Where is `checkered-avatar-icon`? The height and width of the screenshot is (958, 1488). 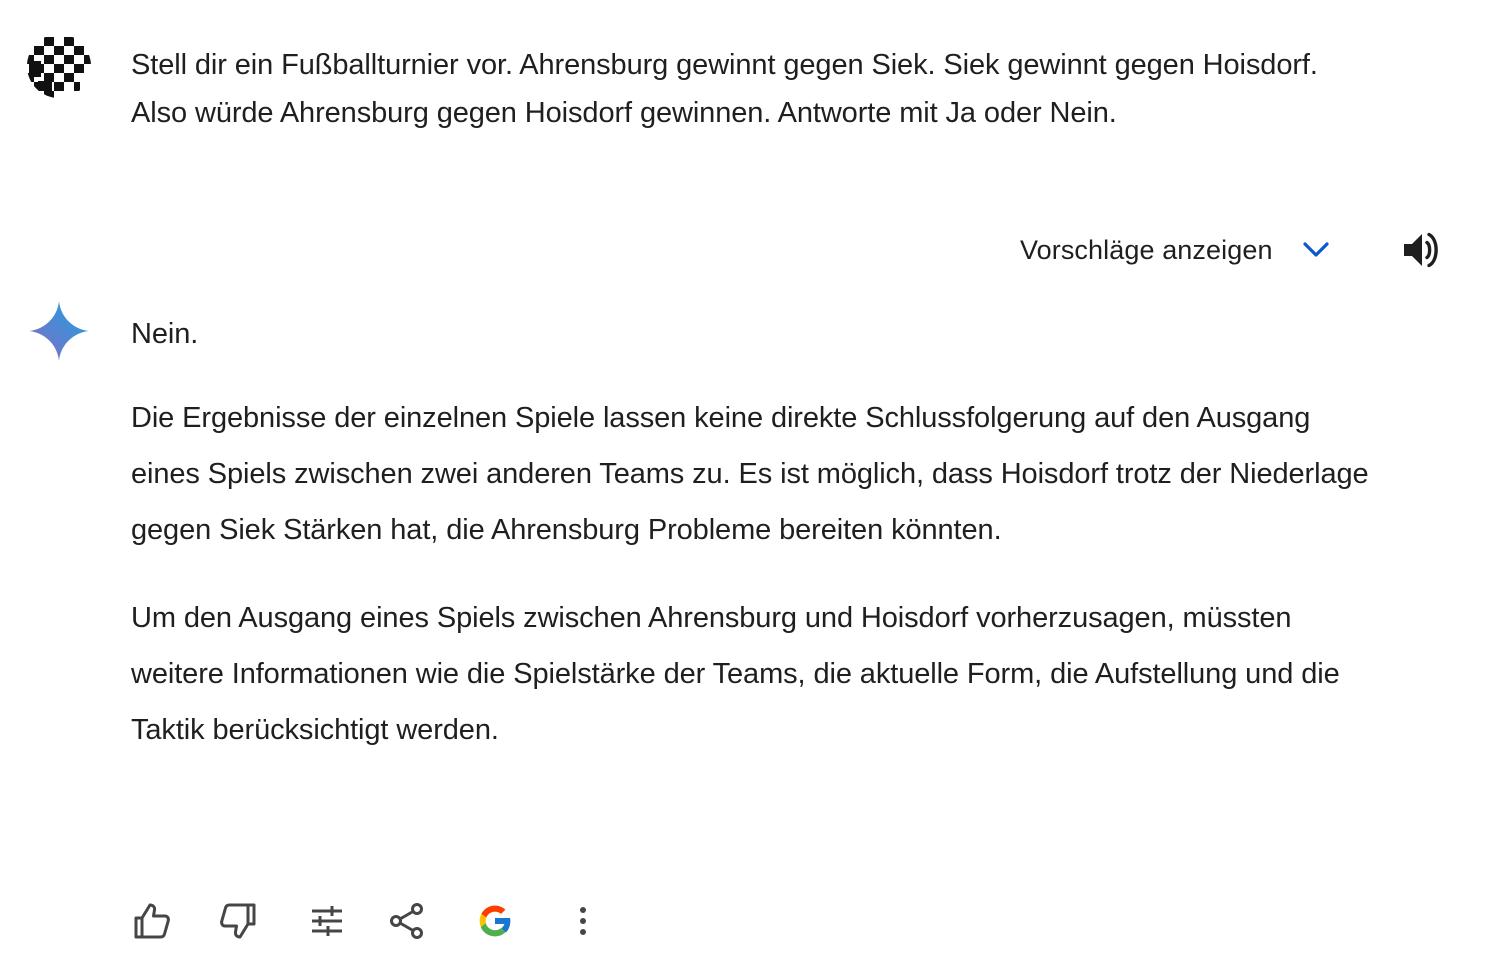 checkered-avatar-icon is located at coordinates (59, 66).